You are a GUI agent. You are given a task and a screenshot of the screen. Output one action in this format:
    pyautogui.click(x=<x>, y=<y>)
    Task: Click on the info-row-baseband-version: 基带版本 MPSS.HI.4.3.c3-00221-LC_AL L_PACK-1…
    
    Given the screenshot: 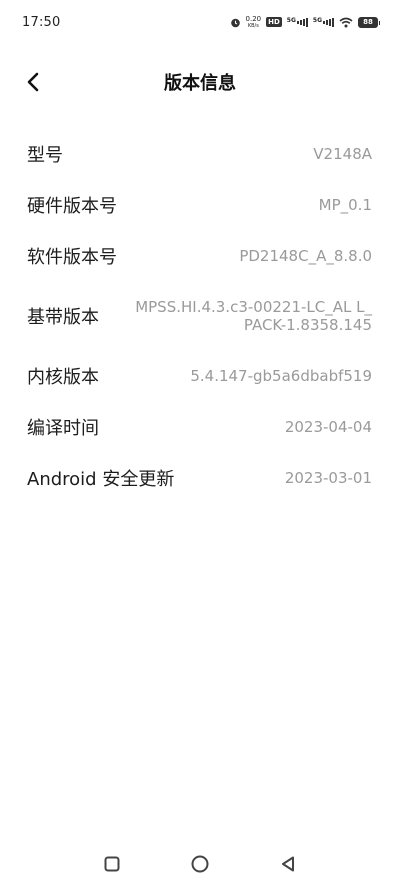 What is the action you would take?
    pyautogui.click(x=200, y=315)
    